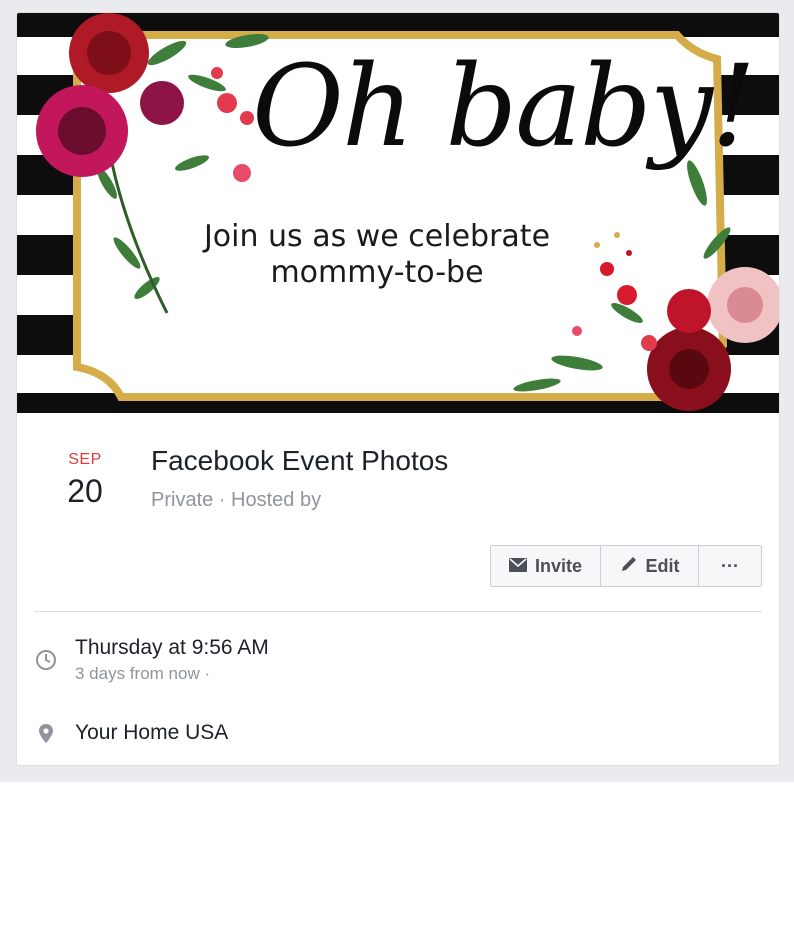 The height and width of the screenshot is (939, 794). Describe the element at coordinates (46, 660) in the screenshot. I see `clock-icon` at that location.